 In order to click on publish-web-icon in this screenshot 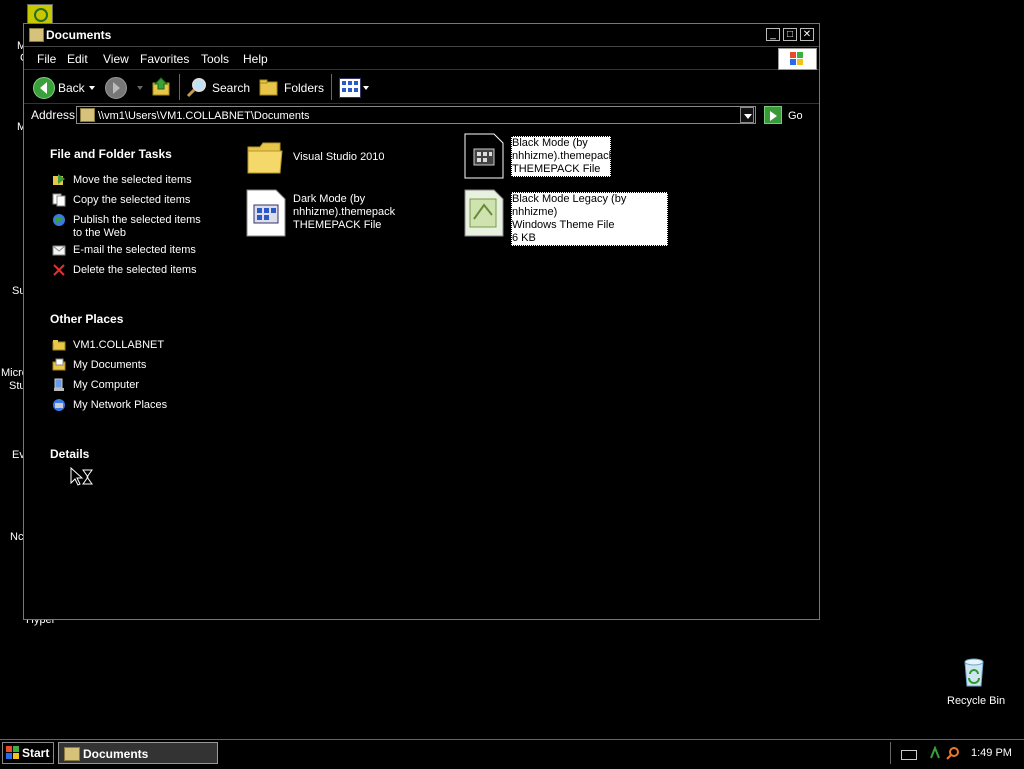, I will do `click(59, 220)`.